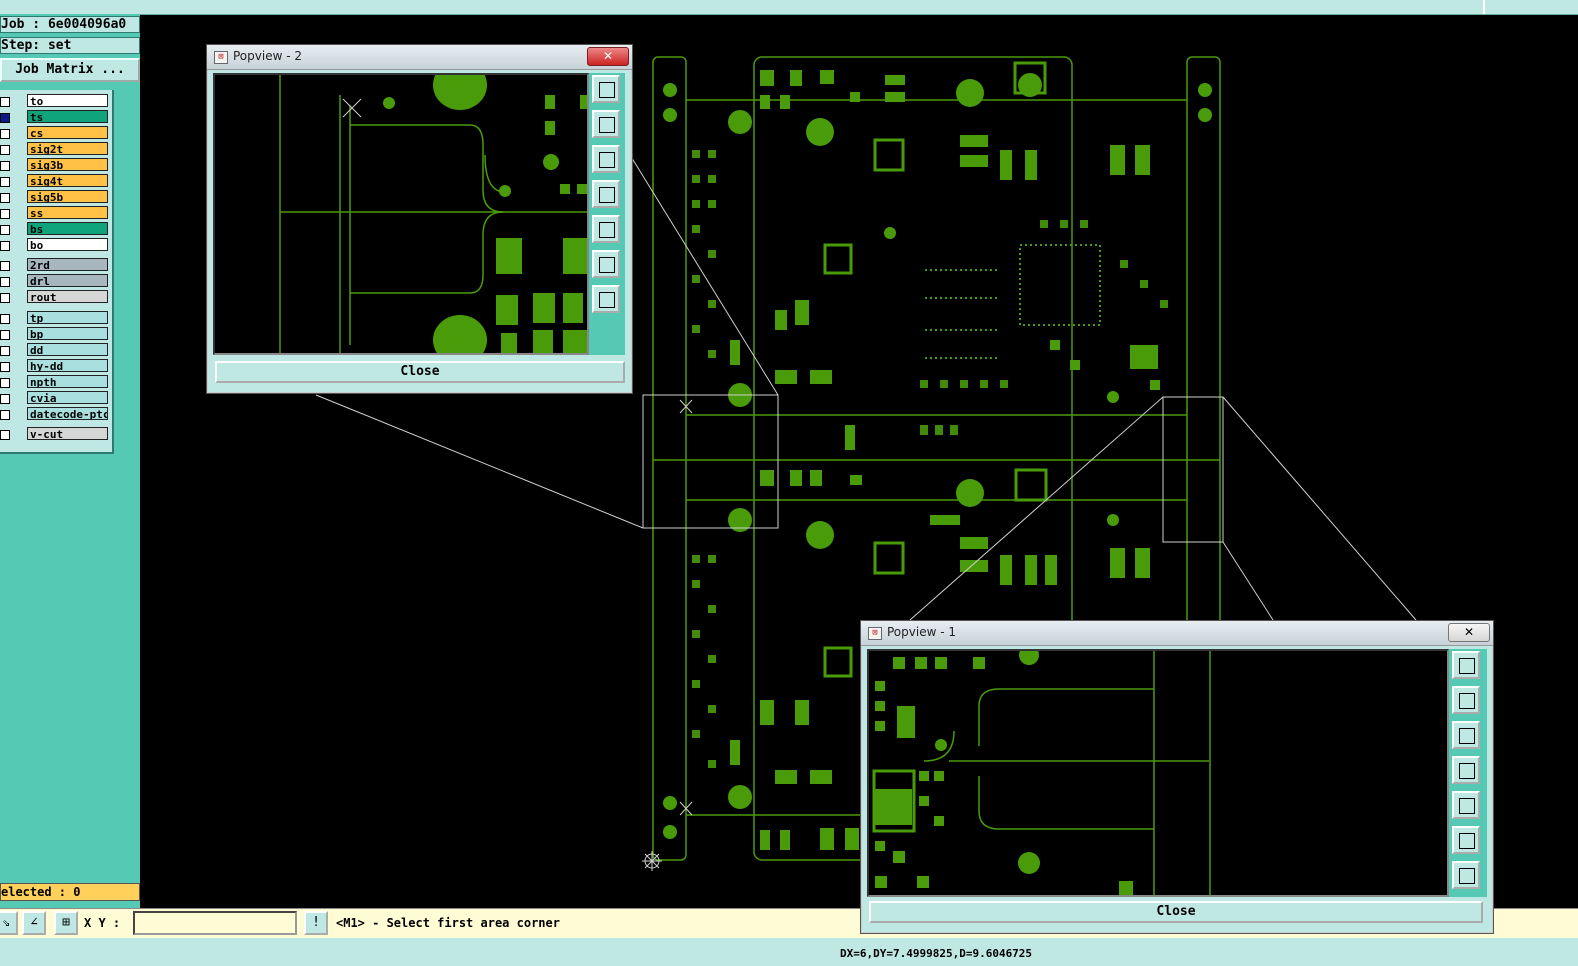  I want to click on layer-name: tp, so click(67, 317).